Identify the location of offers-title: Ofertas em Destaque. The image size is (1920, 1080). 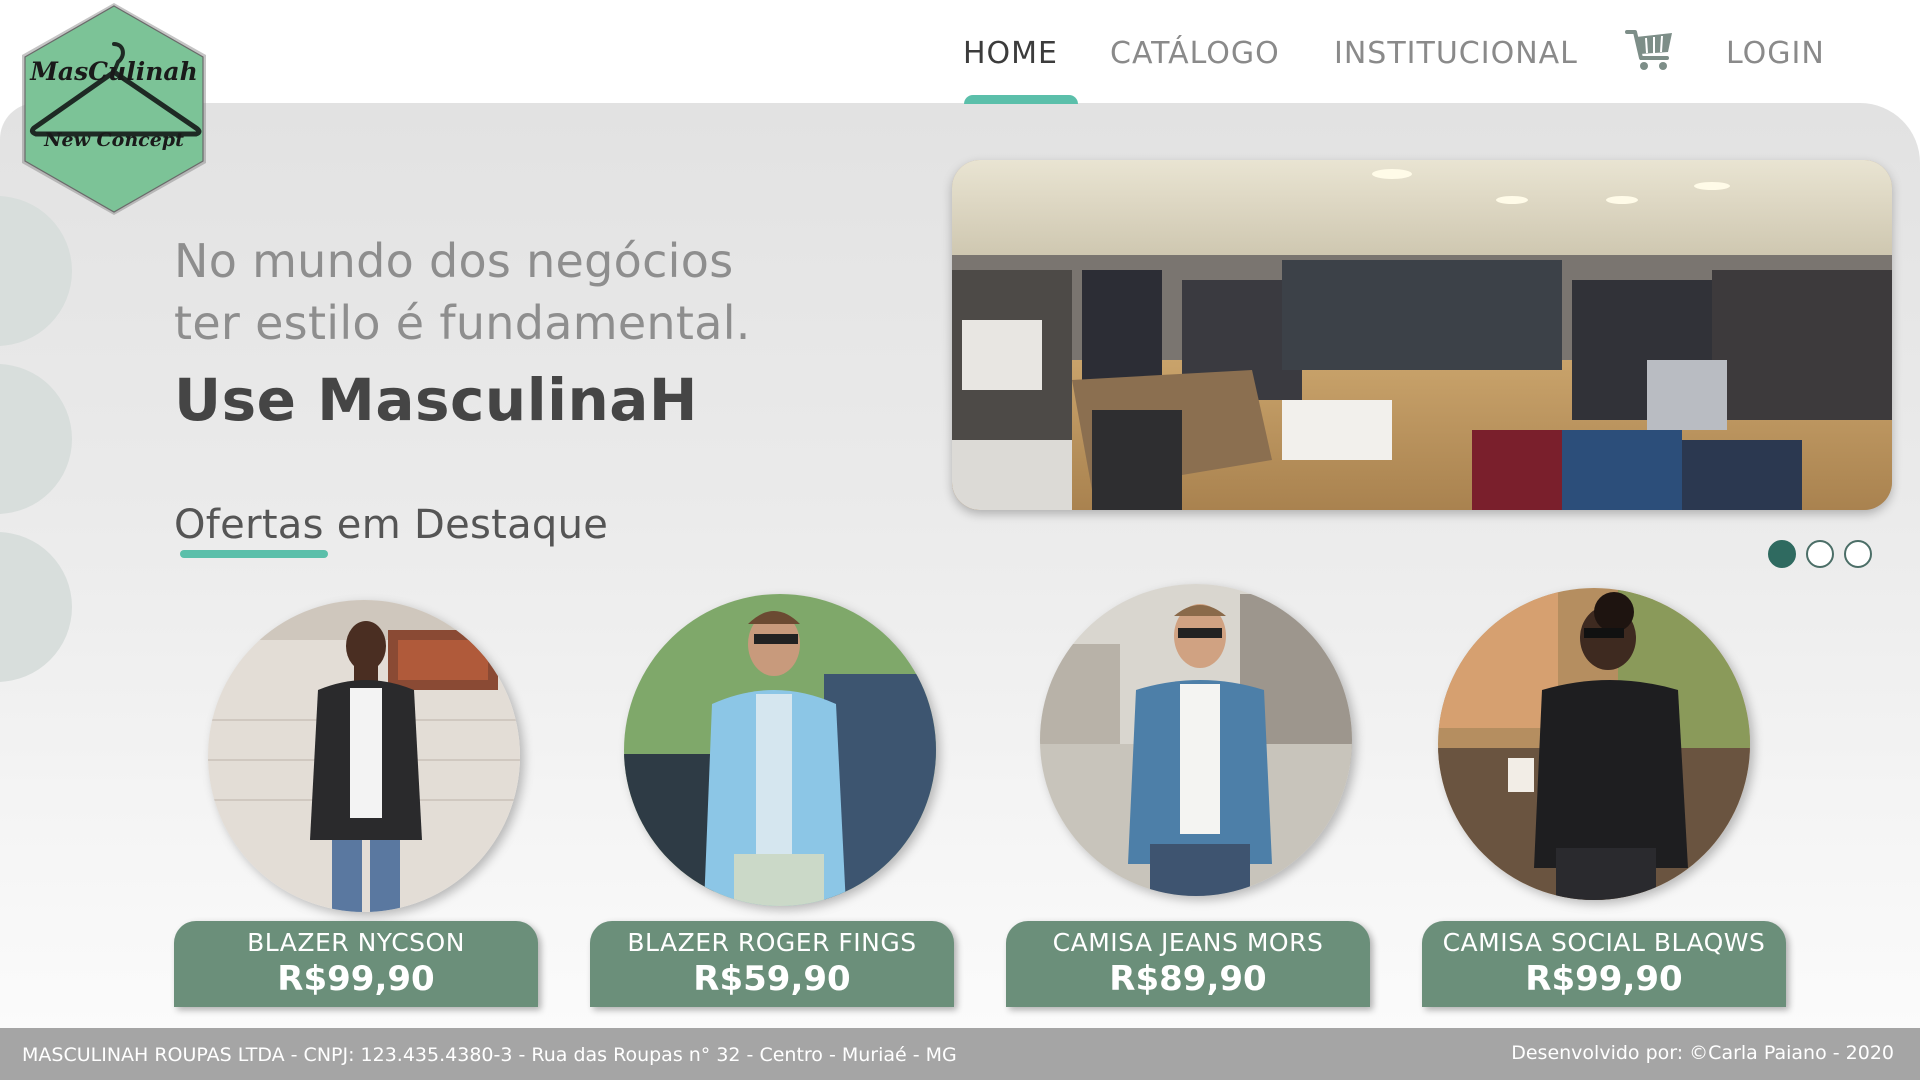
(391, 525).